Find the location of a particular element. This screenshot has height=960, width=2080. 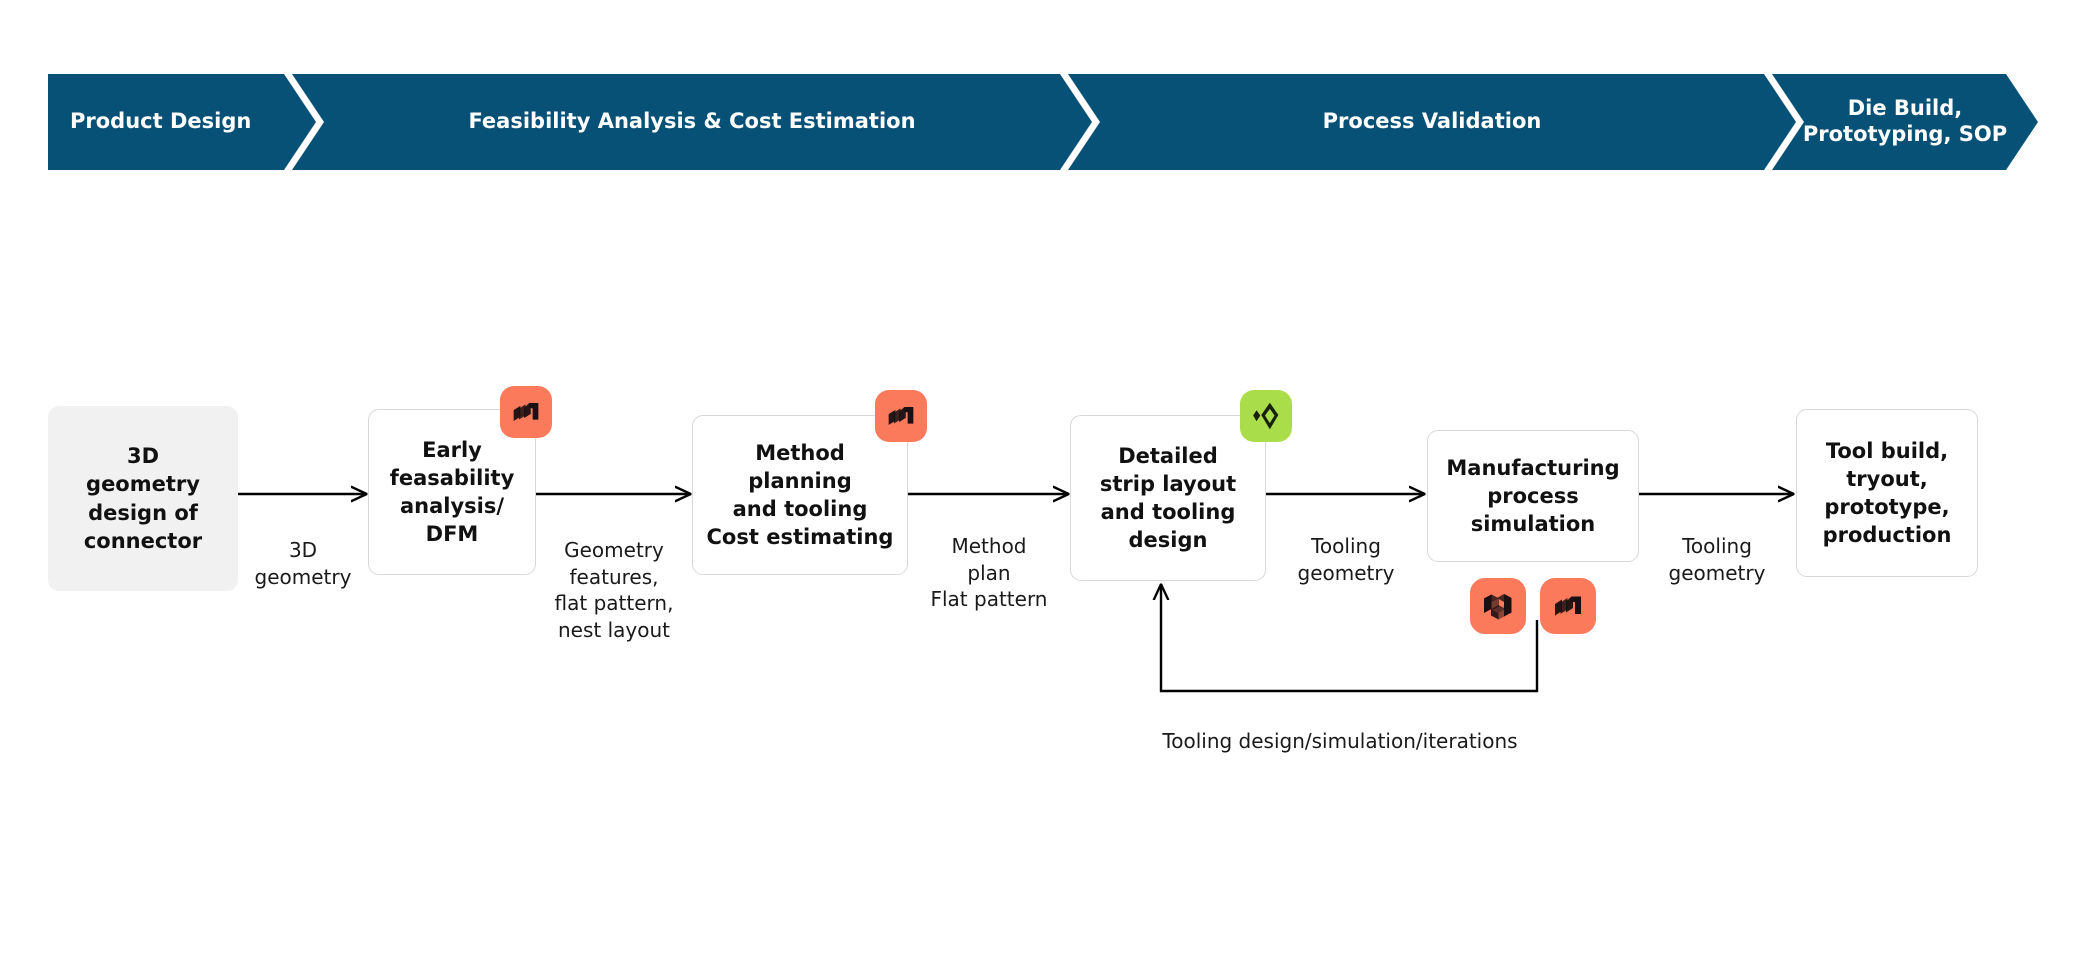

cube-block-logo-icon is located at coordinates (1498, 606).